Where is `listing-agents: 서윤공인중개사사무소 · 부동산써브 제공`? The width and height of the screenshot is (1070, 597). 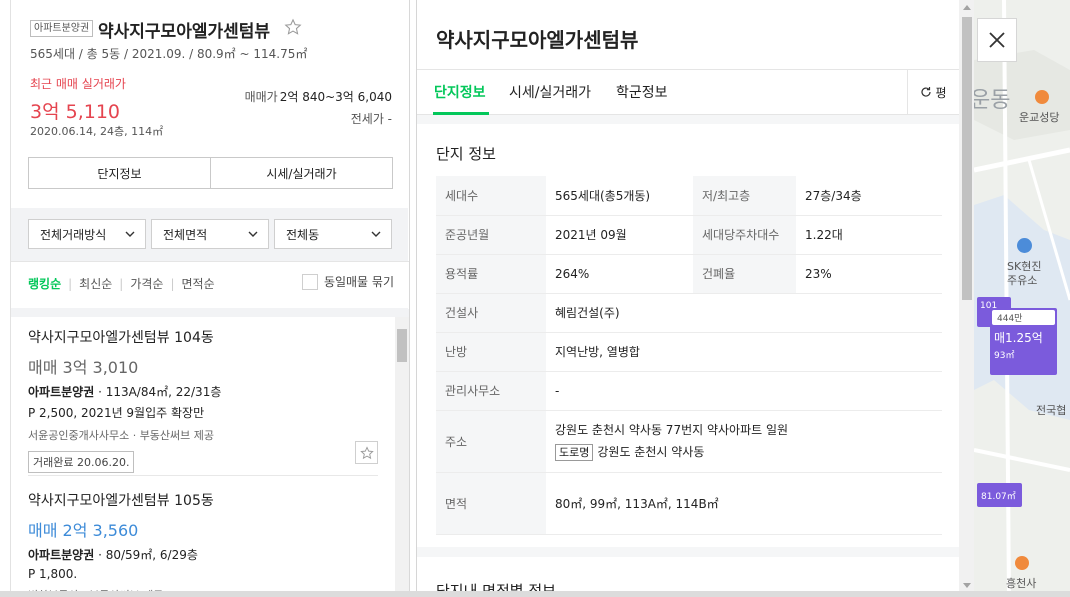
listing-agents: 서윤공인중개사사무소 · 부동산써브 제공 is located at coordinates (121, 435).